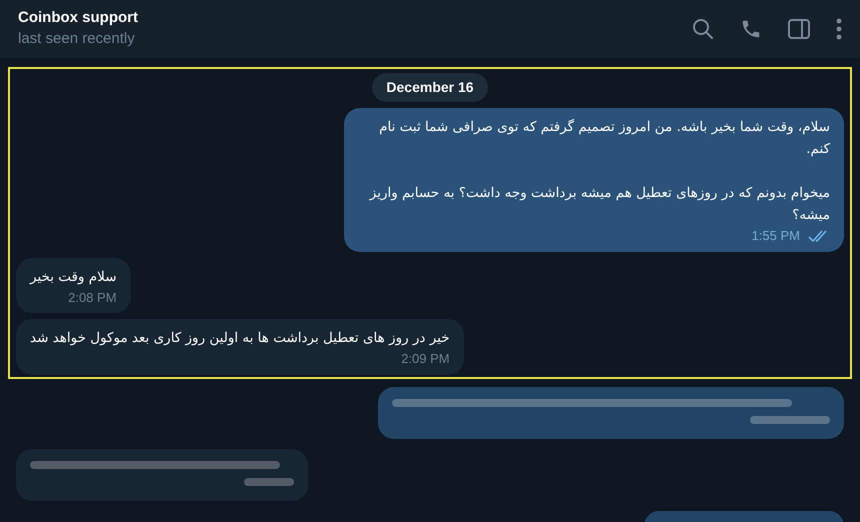 This screenshot has height=522, width=860. What do you see at coordinates (776, 236) in the screenshot?
I see `message-time: 1:55 PM` at bounding box center [776, 236].